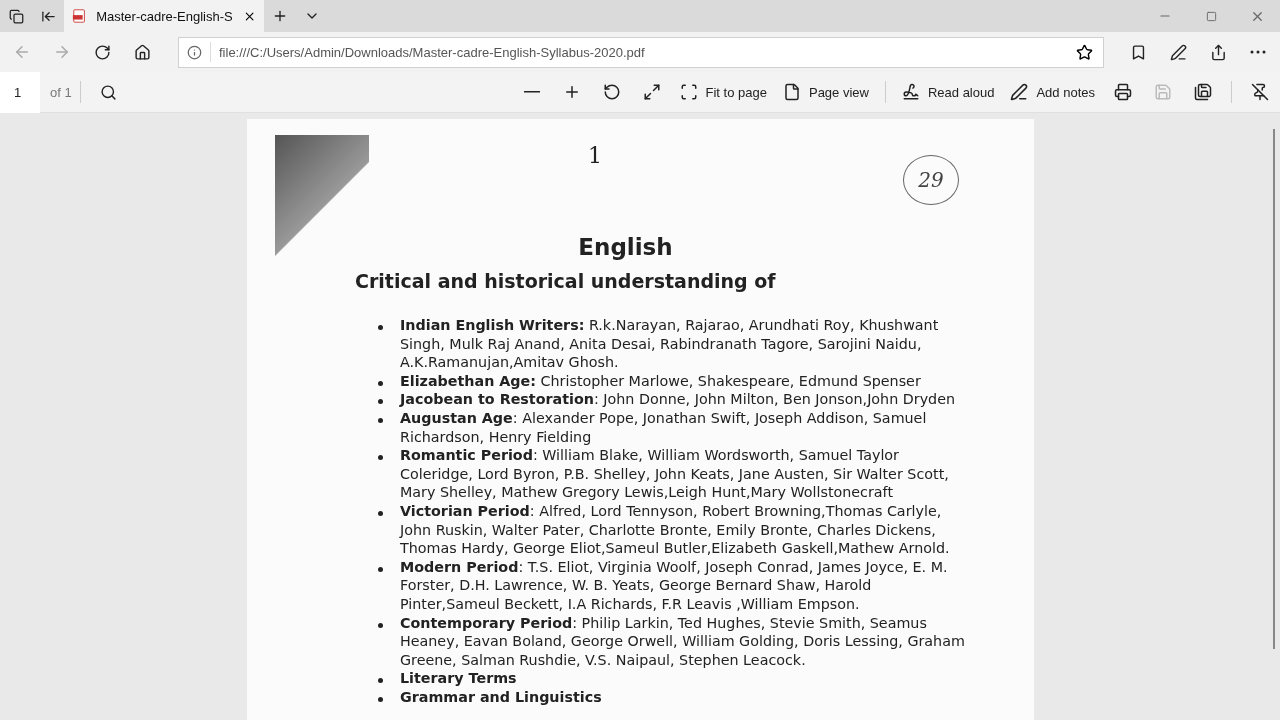 Image resolution: width=1280 pixels, height=720 pixels. I want to click on printer-icon, so click(1123, 92).